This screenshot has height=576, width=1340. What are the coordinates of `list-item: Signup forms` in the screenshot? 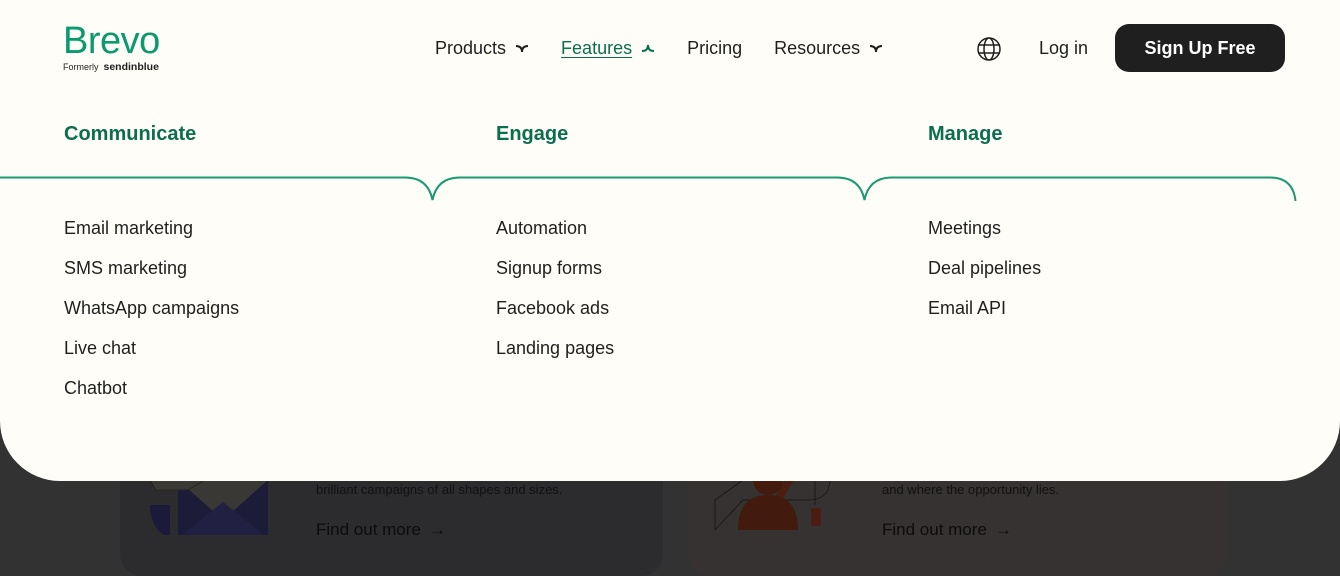 It's located at (555, 276).